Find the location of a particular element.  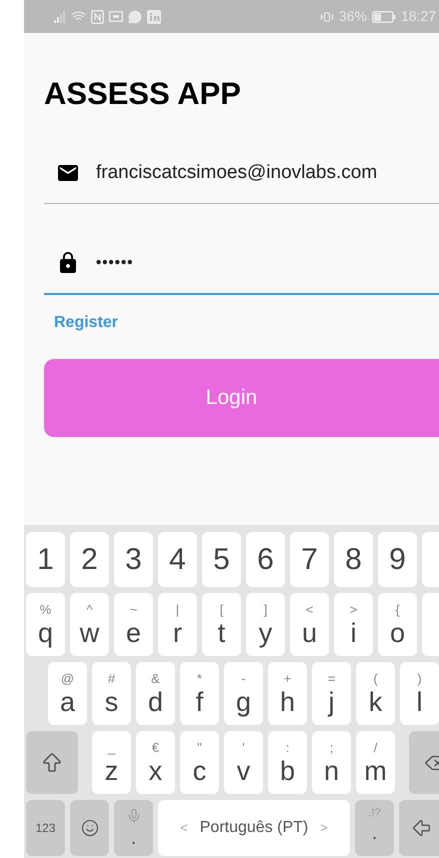

field-value: franciscatcsimoes@inovlabs.com is located at coordinates (237, 172).